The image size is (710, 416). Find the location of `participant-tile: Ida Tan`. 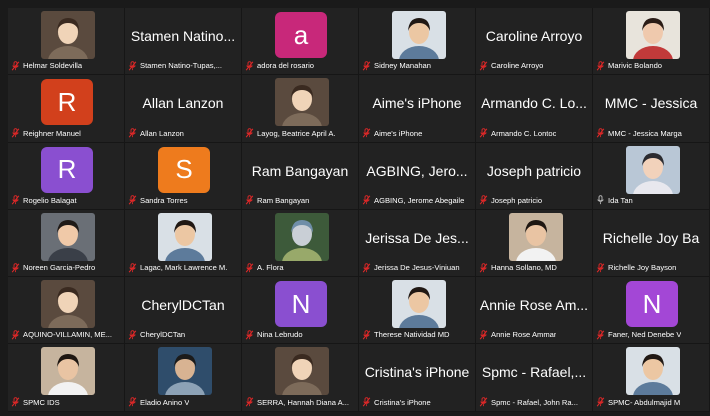

participant-tile: Ida Tan is located at coordinates (651, 176).